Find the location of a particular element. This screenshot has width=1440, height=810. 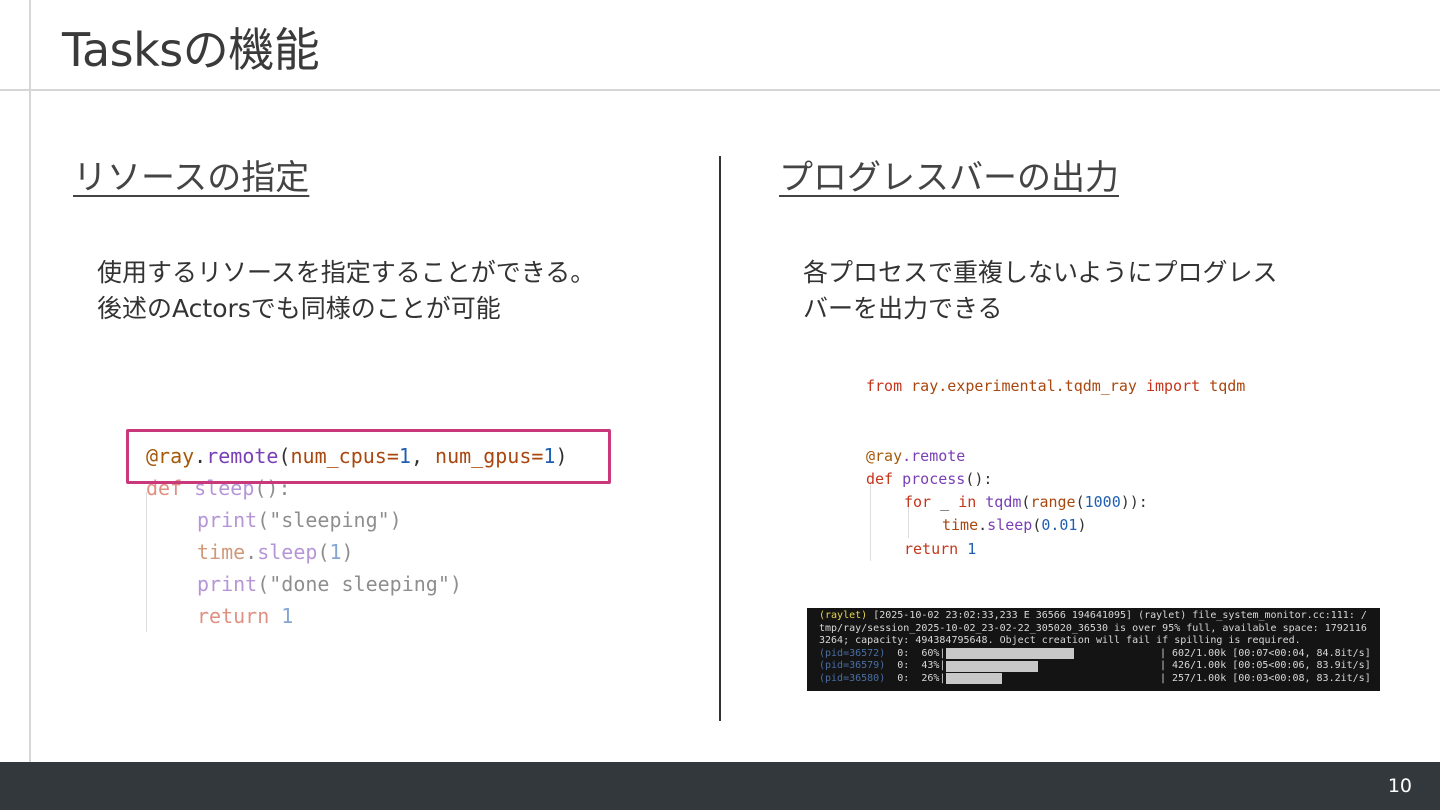

desc-line-2: バーを出力できる is located at coordinates (903, 308).